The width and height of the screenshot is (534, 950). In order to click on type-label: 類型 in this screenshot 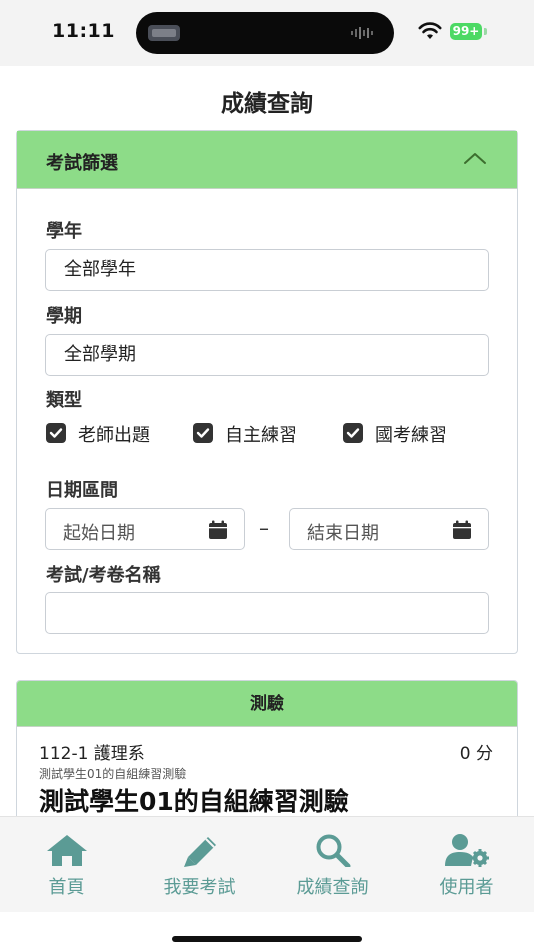, I will do `click(64, 400)`.